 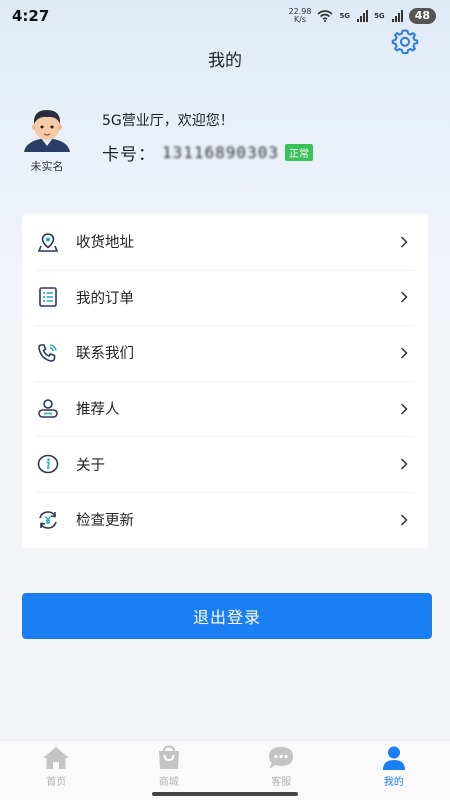 I want to click on card-number: 13116890303, so click(x=220, y=152).